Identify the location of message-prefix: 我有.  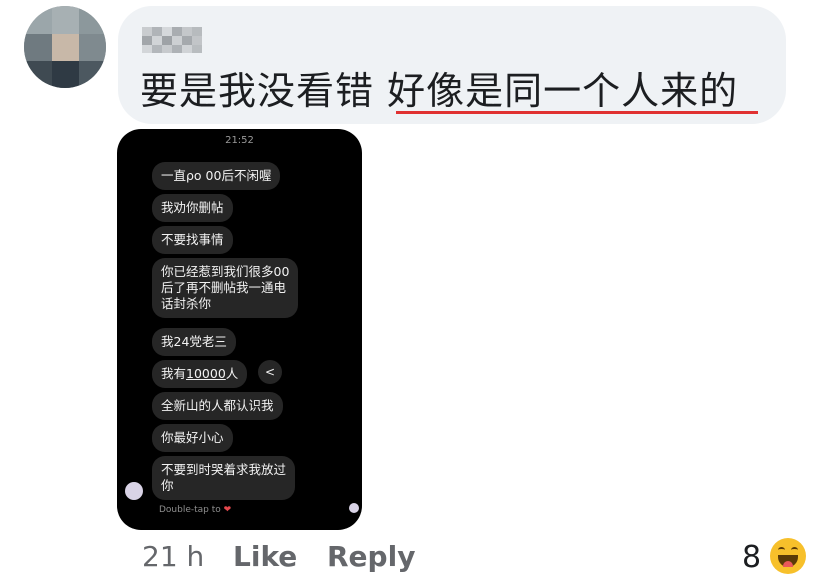
(174, 373).